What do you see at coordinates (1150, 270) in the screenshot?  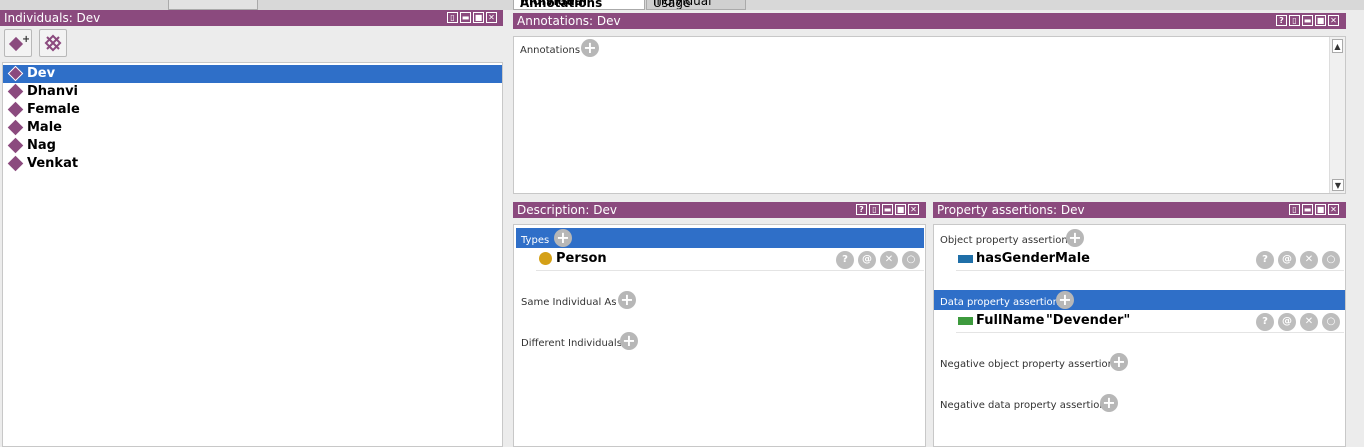 I see `object-row-divider` at bounding box center [1150, 270].